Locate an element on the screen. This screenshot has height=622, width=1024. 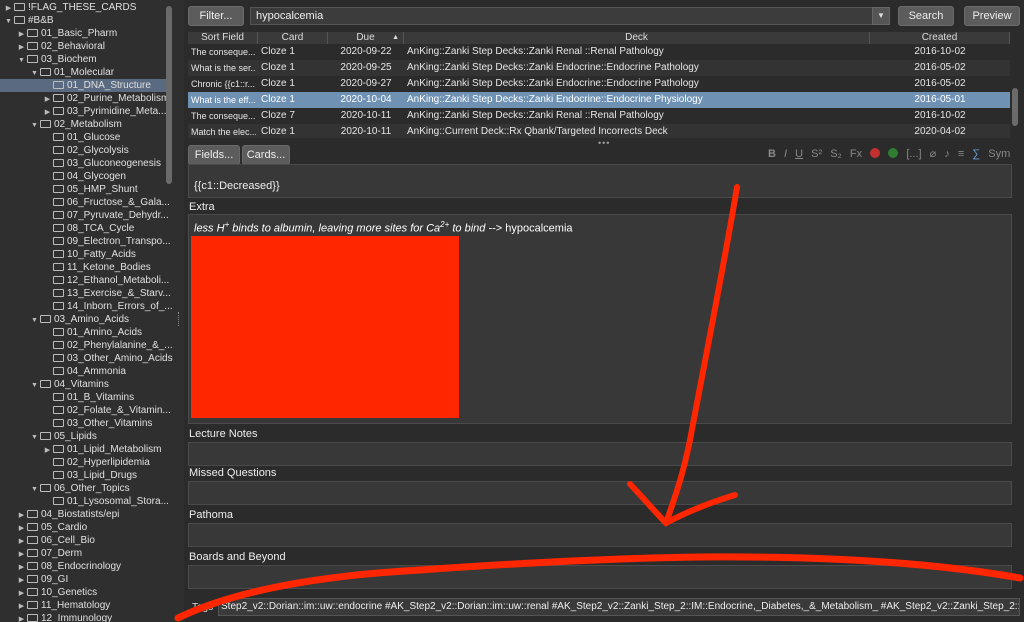
boards-beyond-field is located at coordinates (600, 577).